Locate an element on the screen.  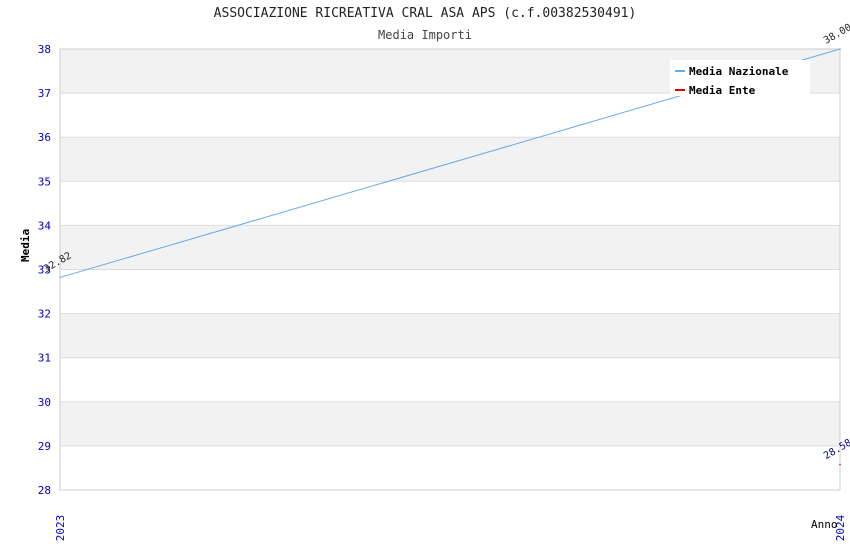
legend-item-media-ente: Media Ente is located at coordinates (712, 90).